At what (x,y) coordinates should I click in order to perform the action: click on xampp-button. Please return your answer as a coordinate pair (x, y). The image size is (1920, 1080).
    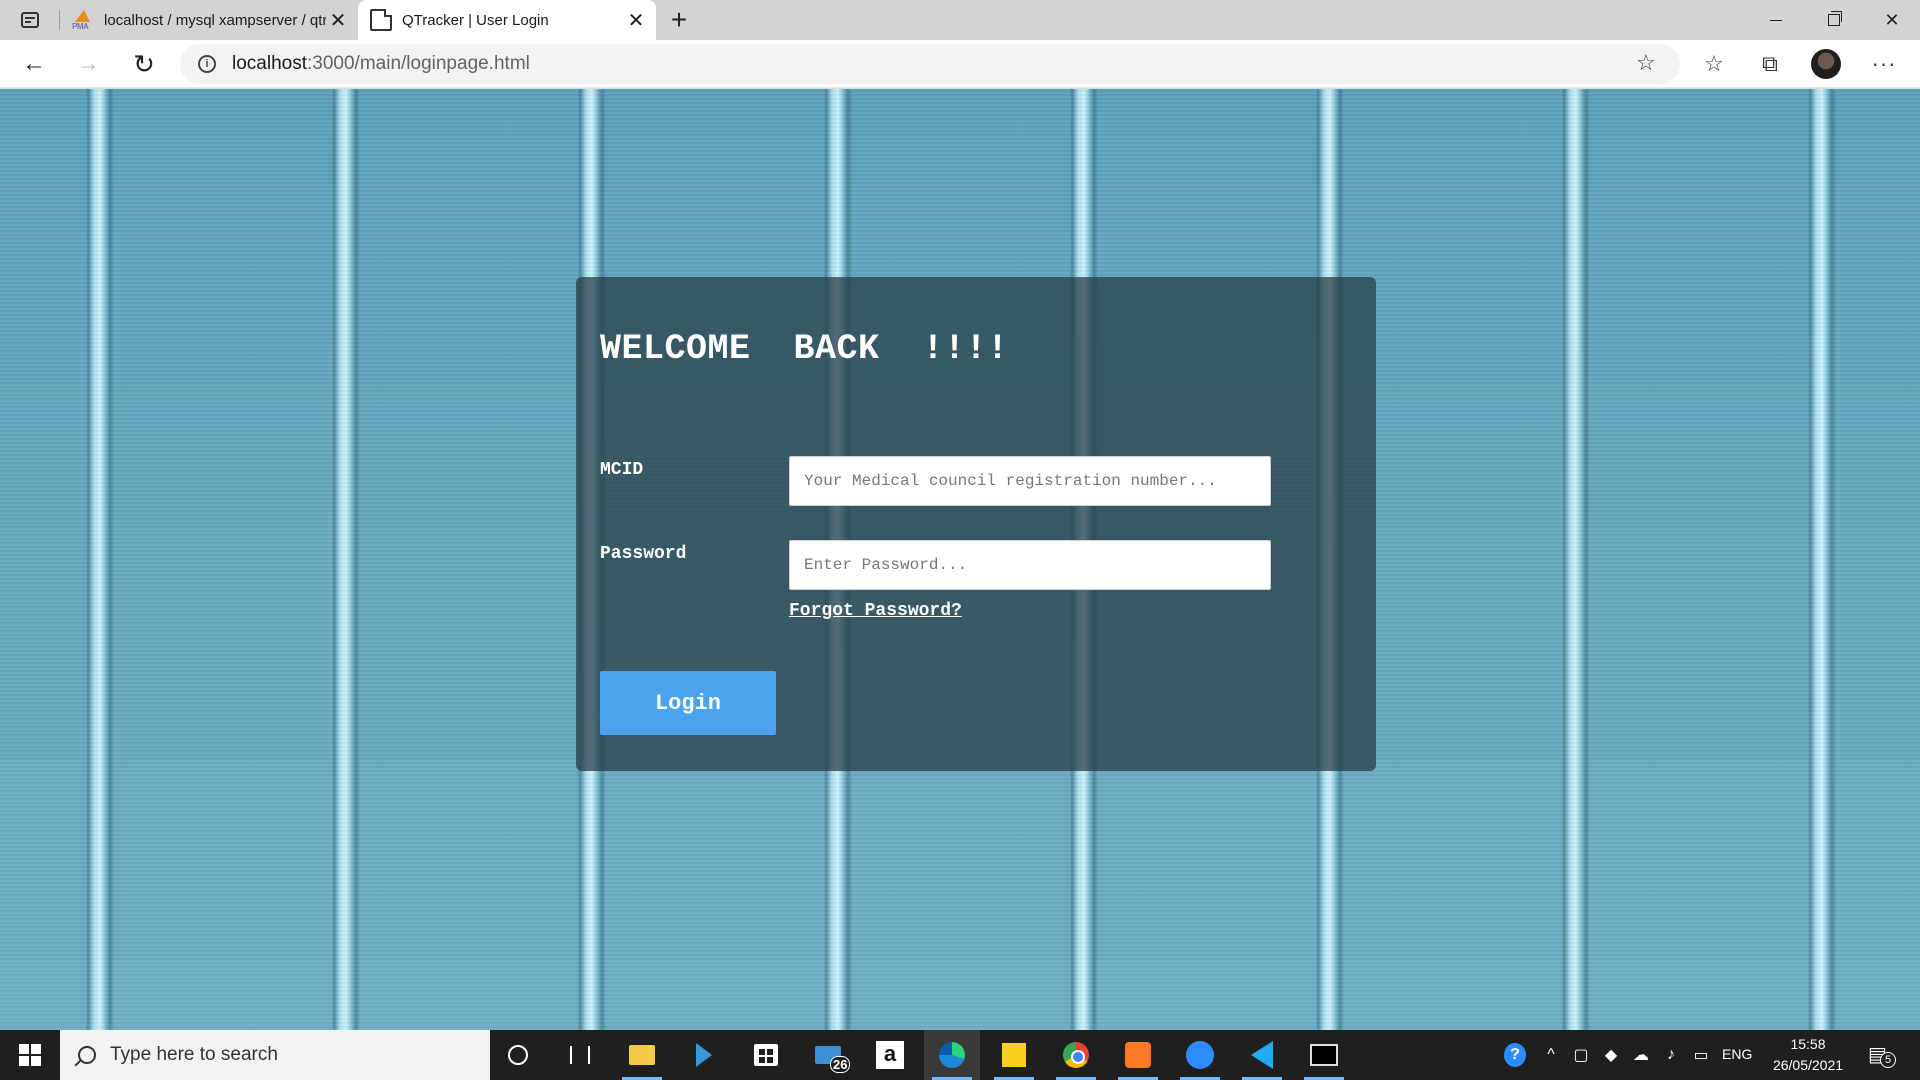
    Looking at the image, I should click on (1138, 1055).